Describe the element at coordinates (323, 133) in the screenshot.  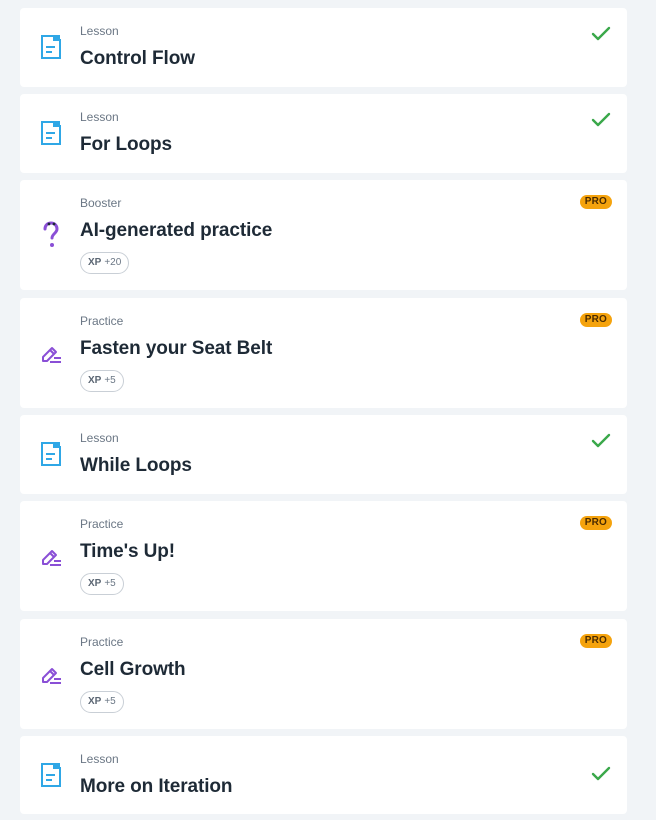
I see `lesson-card-for-loops: Lesson For Loops` at that location.